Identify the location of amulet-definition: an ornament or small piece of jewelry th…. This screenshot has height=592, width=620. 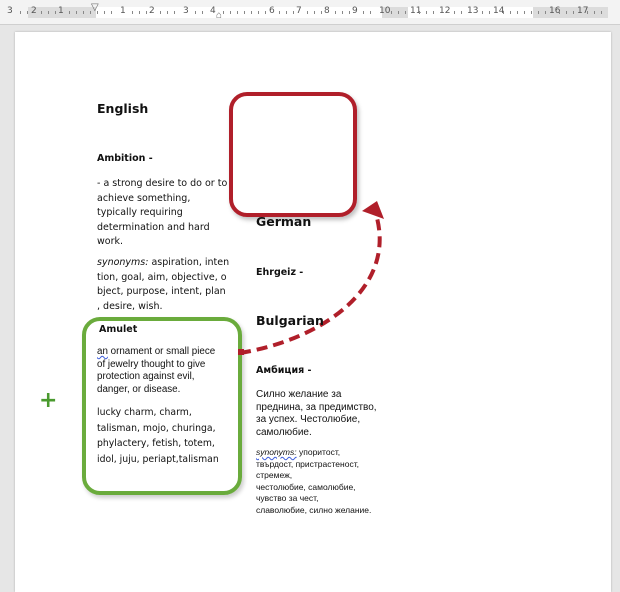
(167, 371).